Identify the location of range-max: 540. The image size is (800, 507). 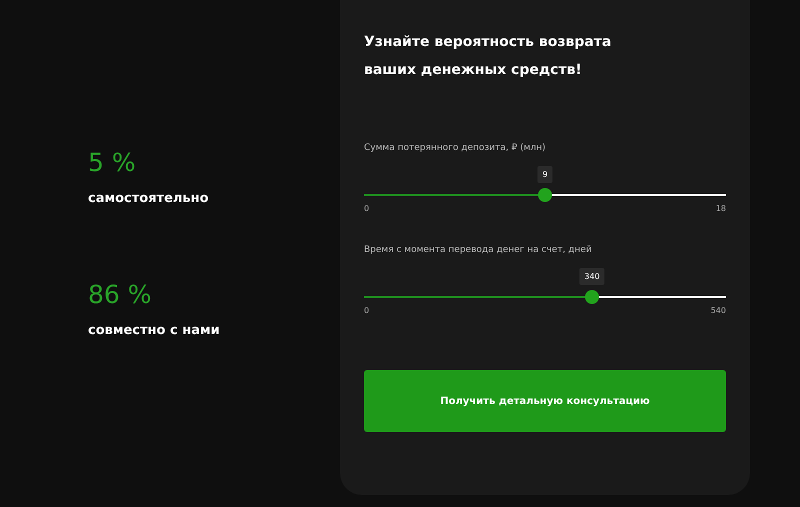
(718, 311).